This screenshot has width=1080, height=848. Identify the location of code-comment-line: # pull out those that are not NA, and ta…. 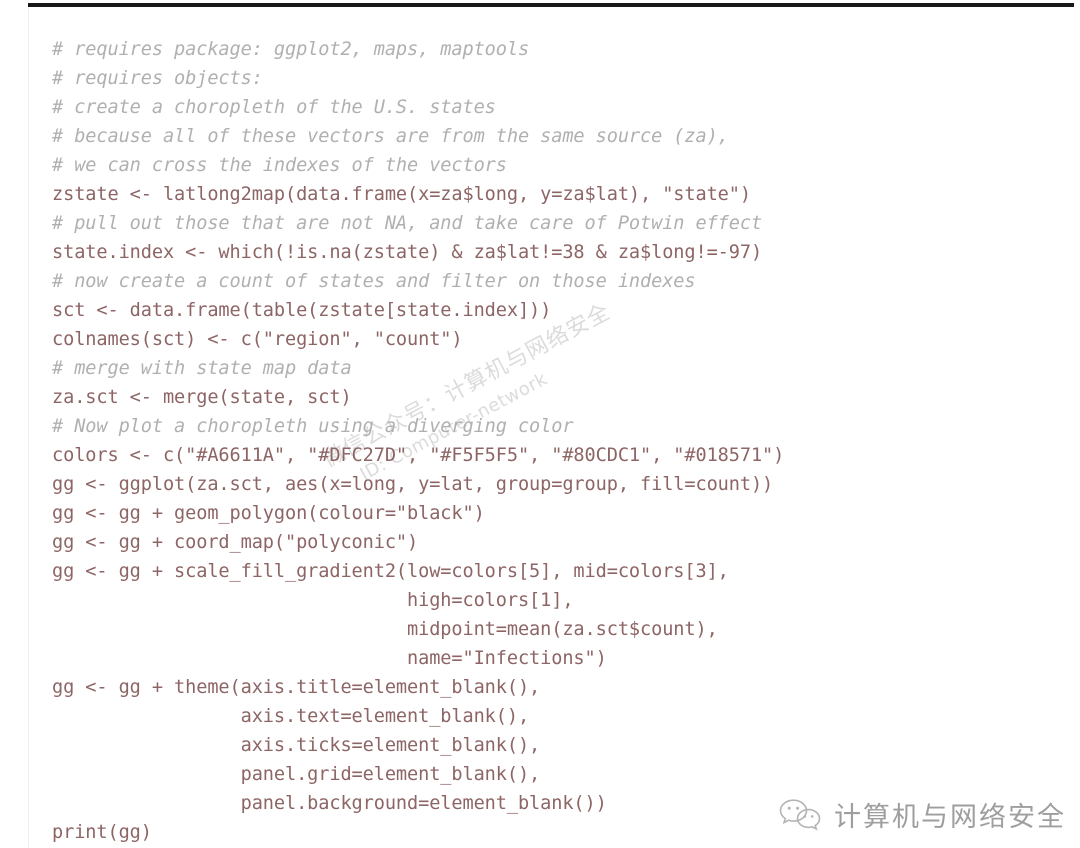
(407, 223).